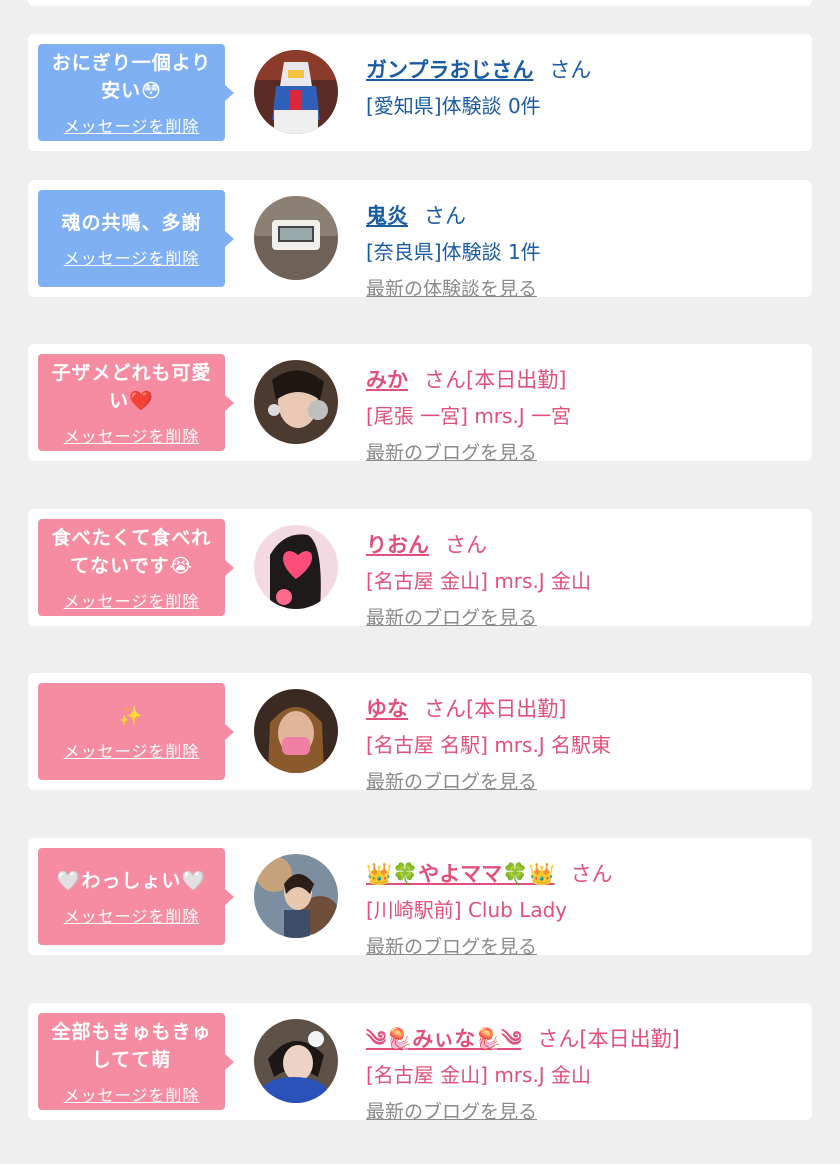  I want to click on user-info: 👑🍀やよママ🍀👑 さん [川崎駅前] Club Lady 最新のブログを見る, so click(584, 910).